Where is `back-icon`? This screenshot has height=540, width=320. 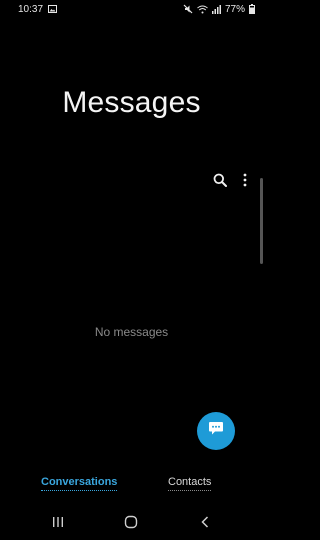
back-icon is located at coordinates (205, 524).